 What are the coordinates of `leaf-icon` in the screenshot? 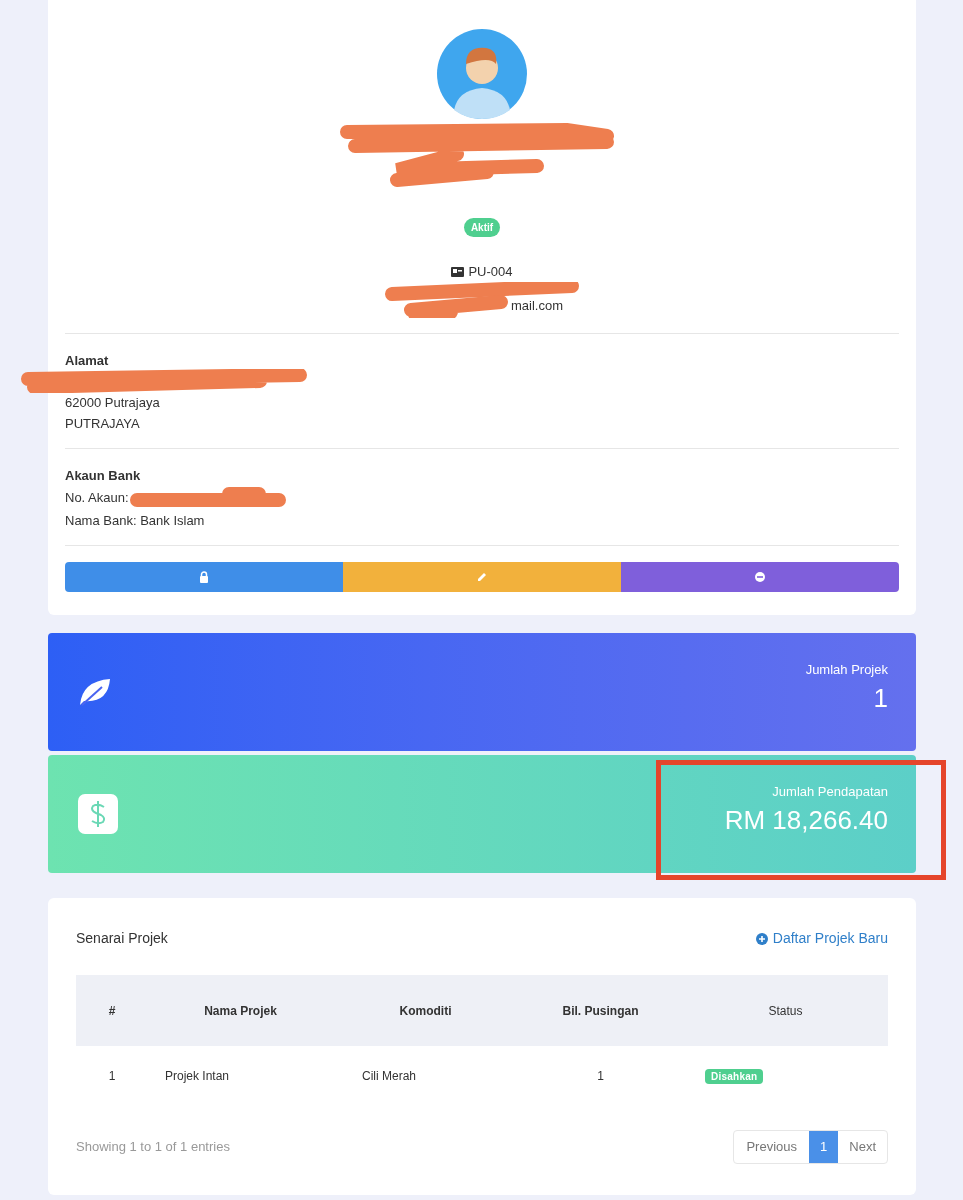 It's located at (95, 692).